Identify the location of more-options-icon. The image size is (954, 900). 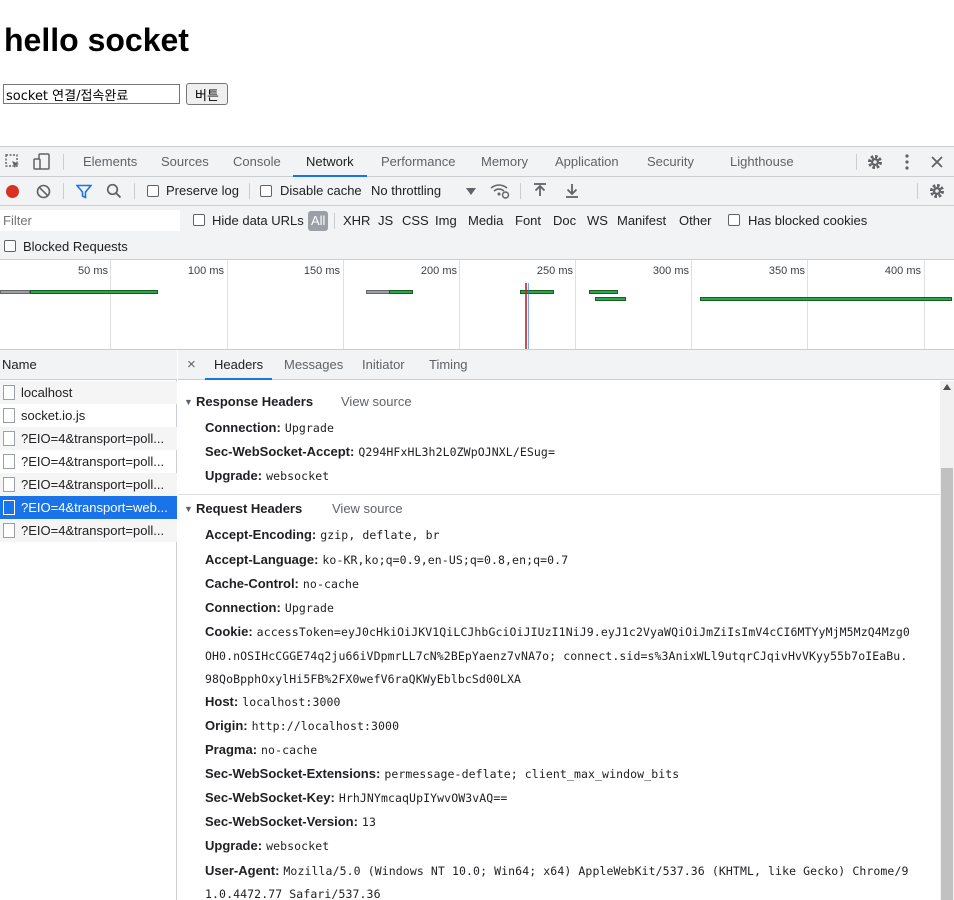
(907, 162).